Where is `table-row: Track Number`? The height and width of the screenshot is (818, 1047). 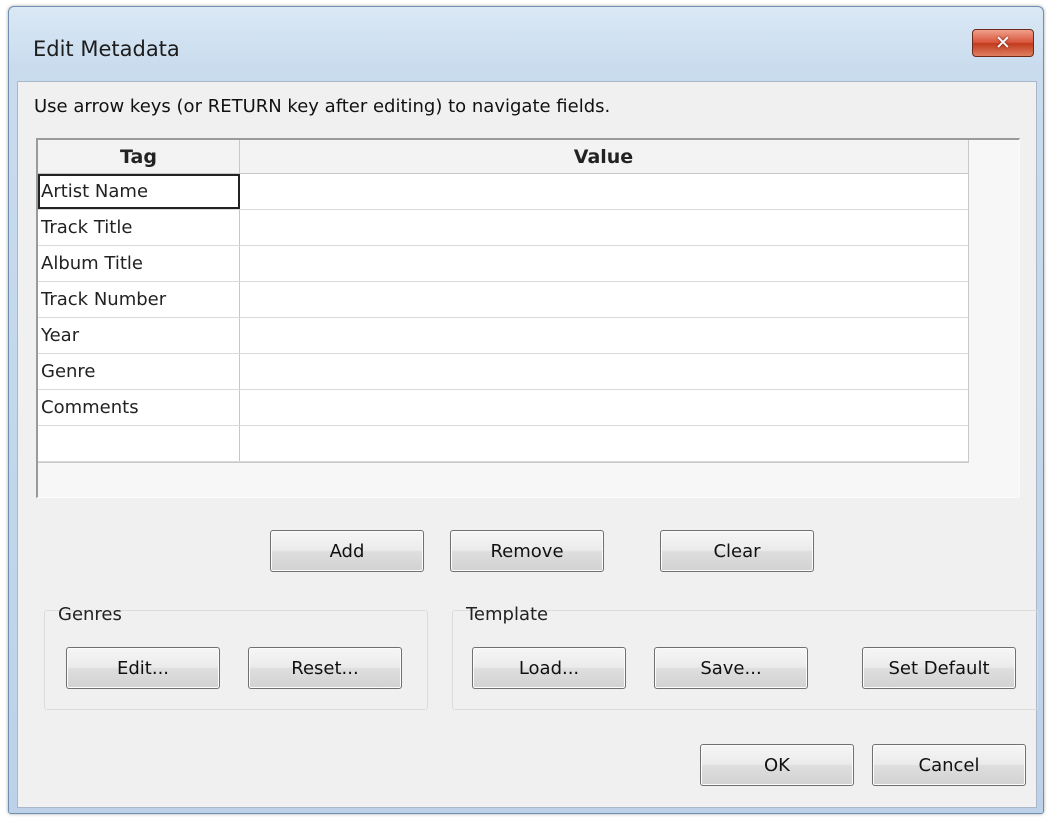
table-row: Track Number is located at coordinates (503, 300).